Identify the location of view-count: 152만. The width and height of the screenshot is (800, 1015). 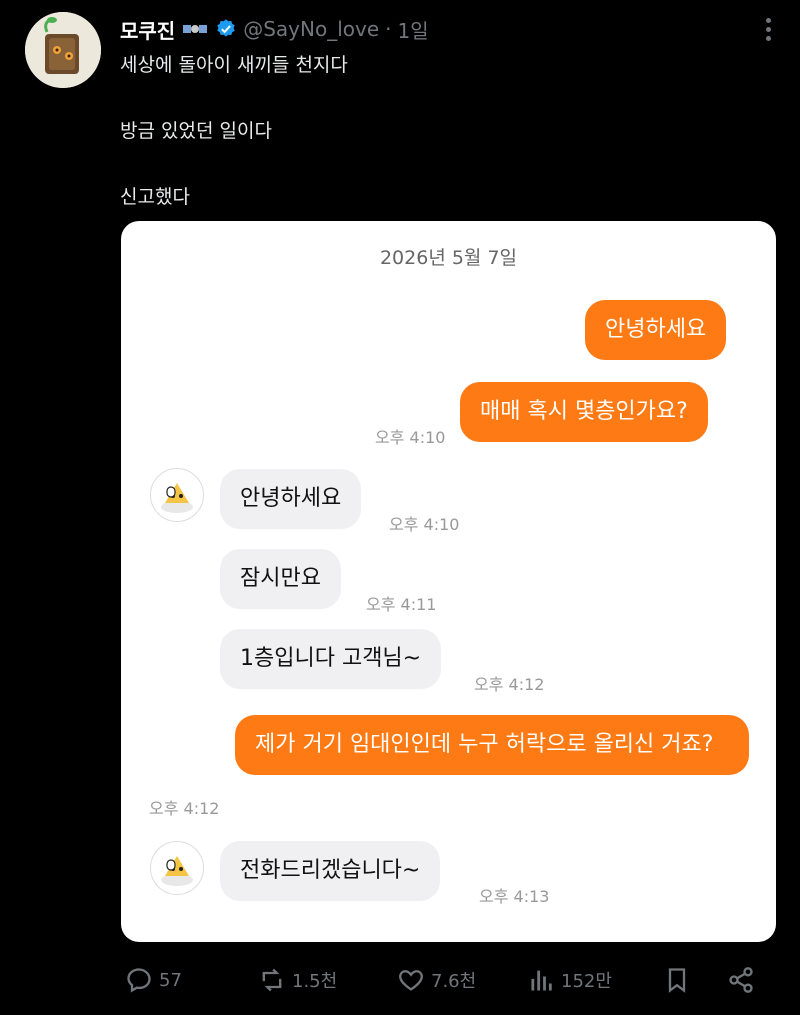
(586, 981).